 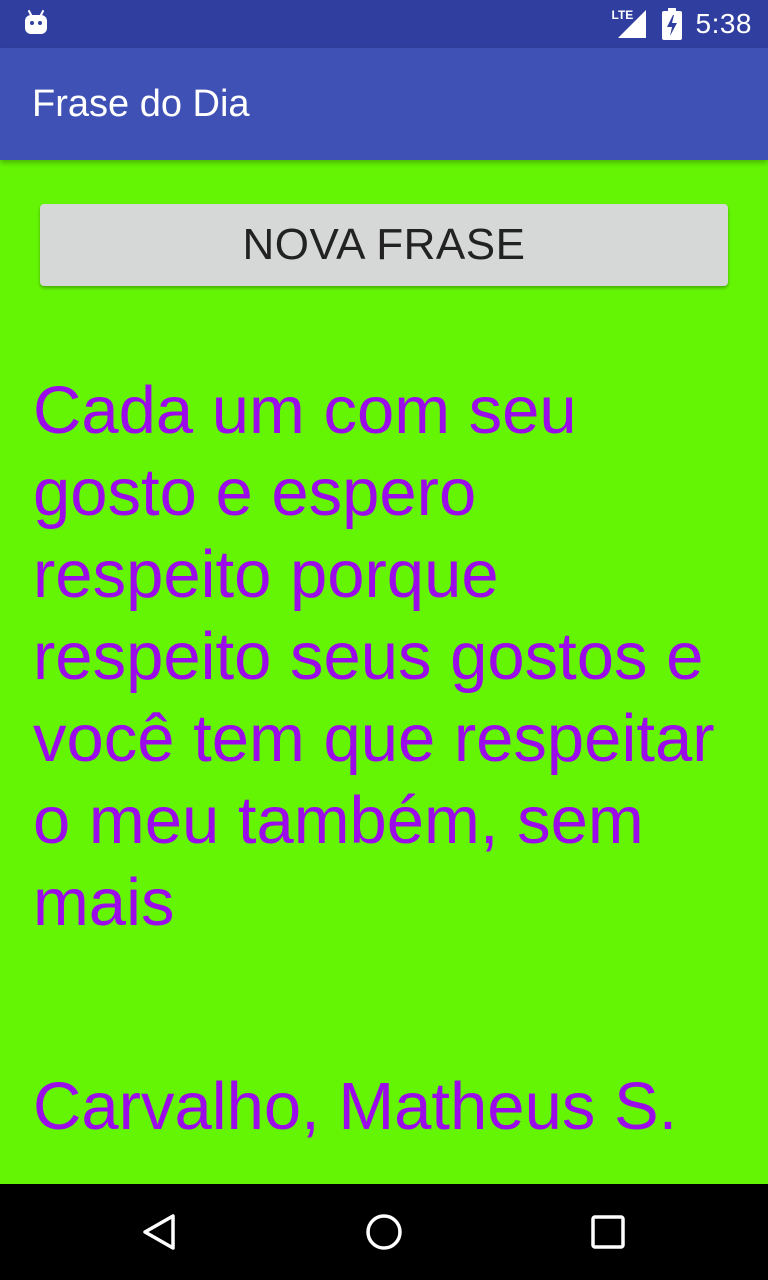 What do you see at coordinates (160, 1232) in the screenshot?
I see `back-icon` at bounding box center [160, 1232].